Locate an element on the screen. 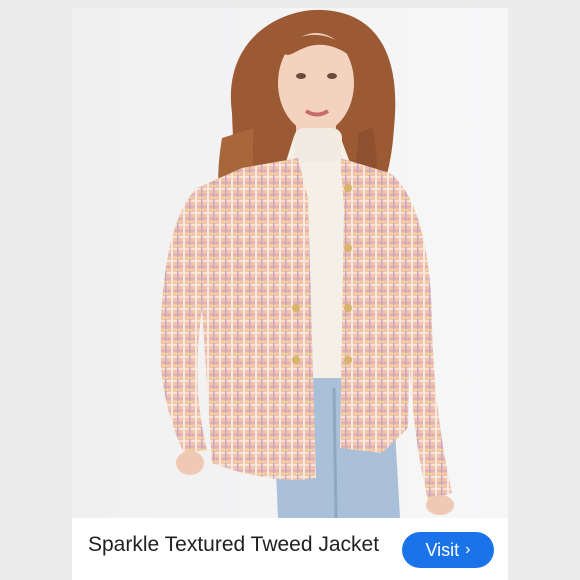 The height and width of the screenshot is (580, 580). visit-button: Visit › is located at coordinates (448, 550).